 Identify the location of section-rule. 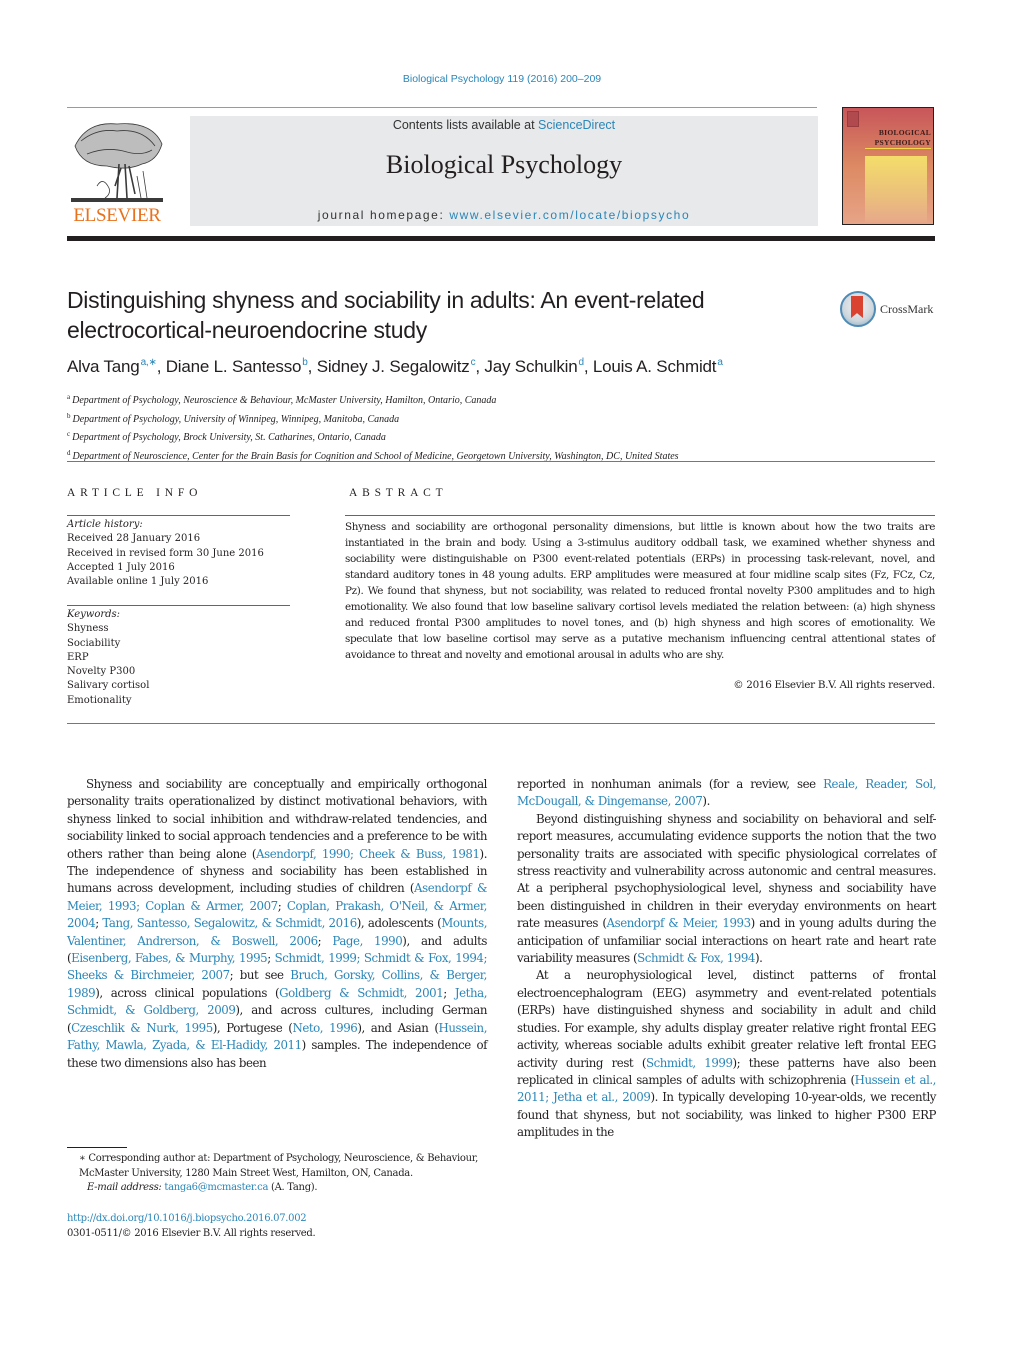
(501, 461).